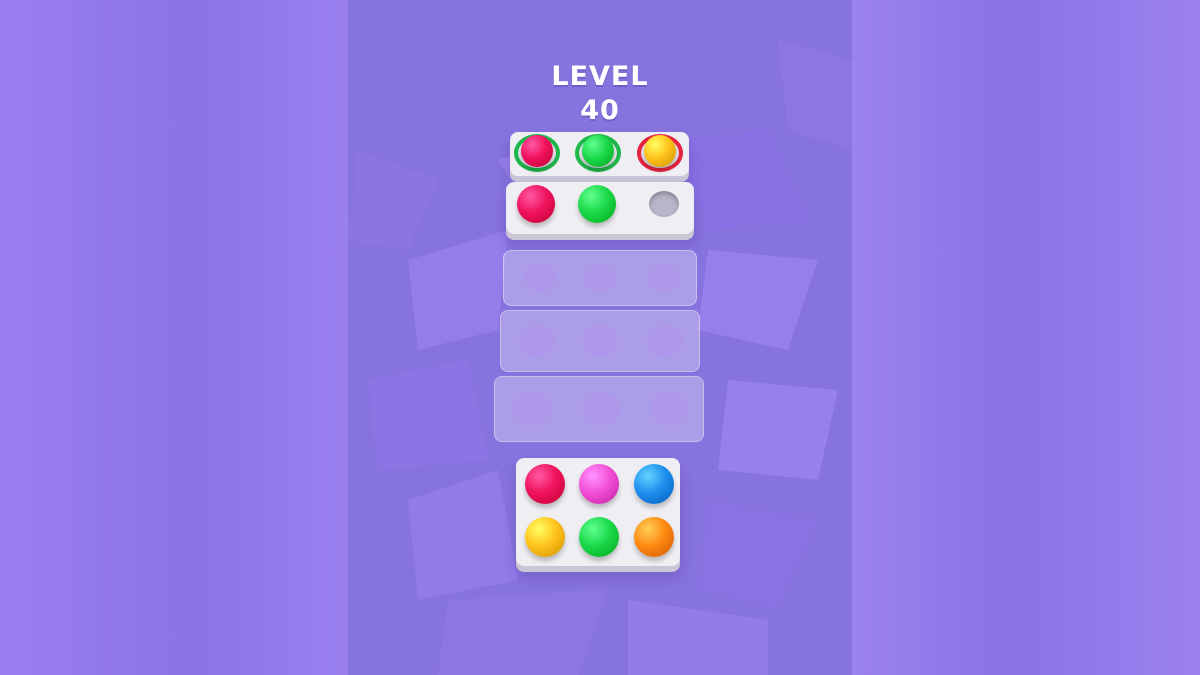 This screenshot has height=675, width=1200. I want to click on target-tray, so click(599, 154).